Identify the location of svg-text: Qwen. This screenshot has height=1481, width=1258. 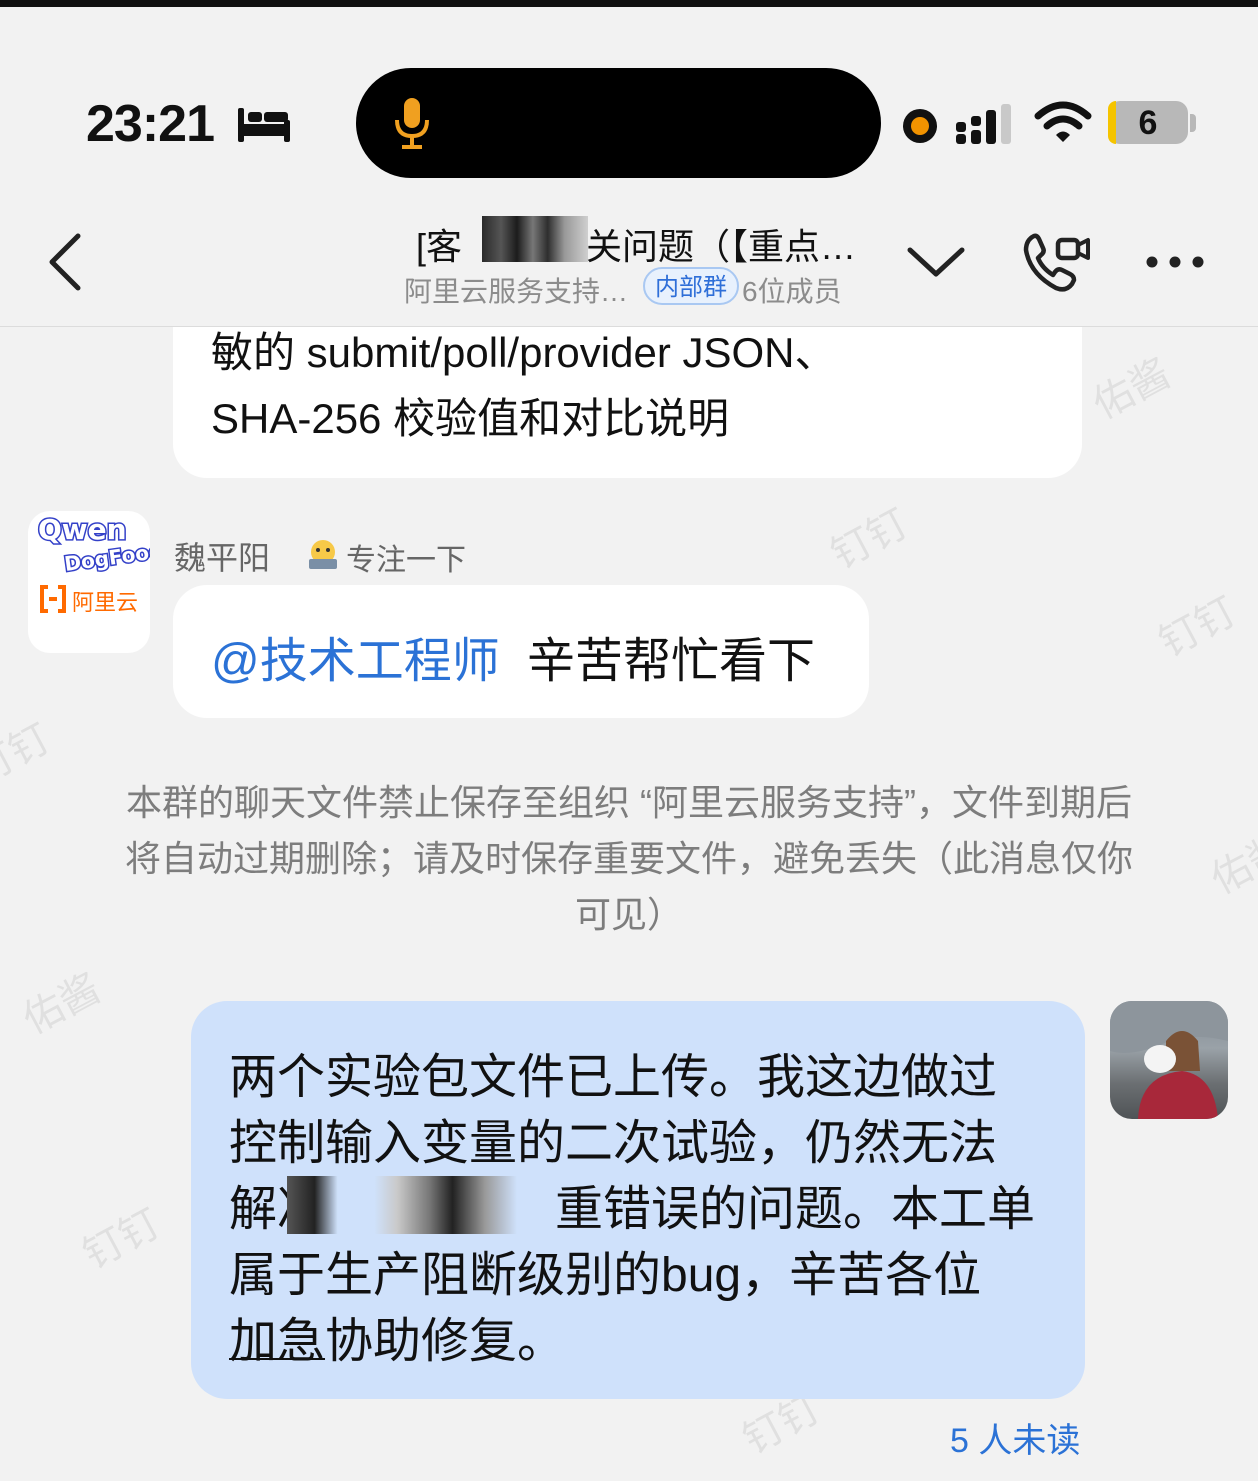
(82, 529).